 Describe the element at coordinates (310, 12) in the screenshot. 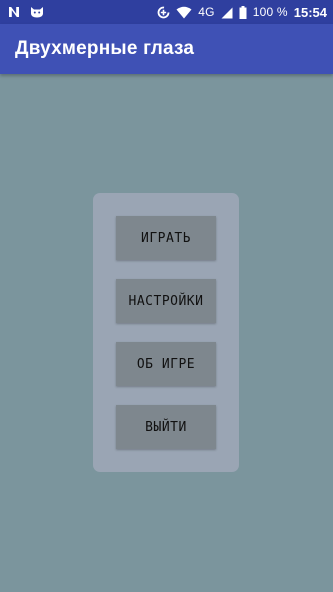

I see `clock: 15:54` at that location.